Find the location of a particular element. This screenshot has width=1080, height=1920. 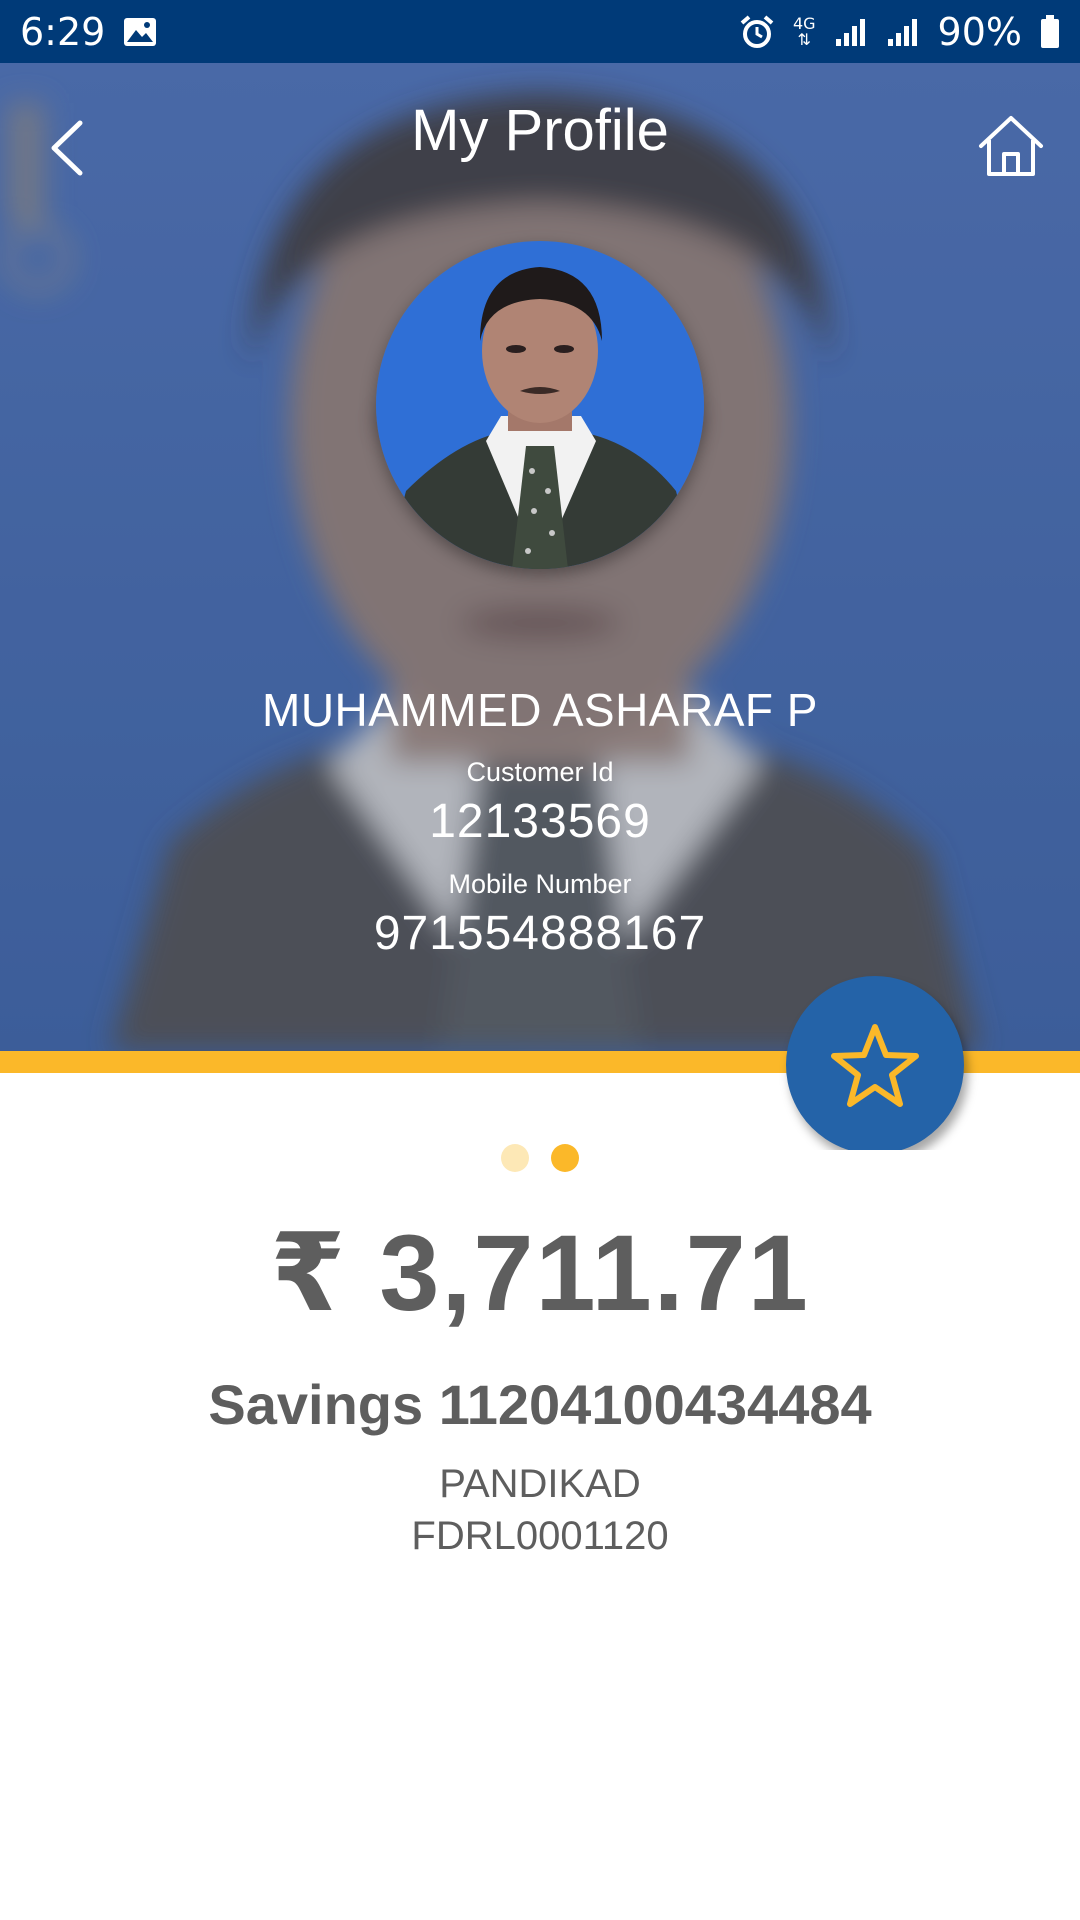

avatar is located at coordinates (540, 405).